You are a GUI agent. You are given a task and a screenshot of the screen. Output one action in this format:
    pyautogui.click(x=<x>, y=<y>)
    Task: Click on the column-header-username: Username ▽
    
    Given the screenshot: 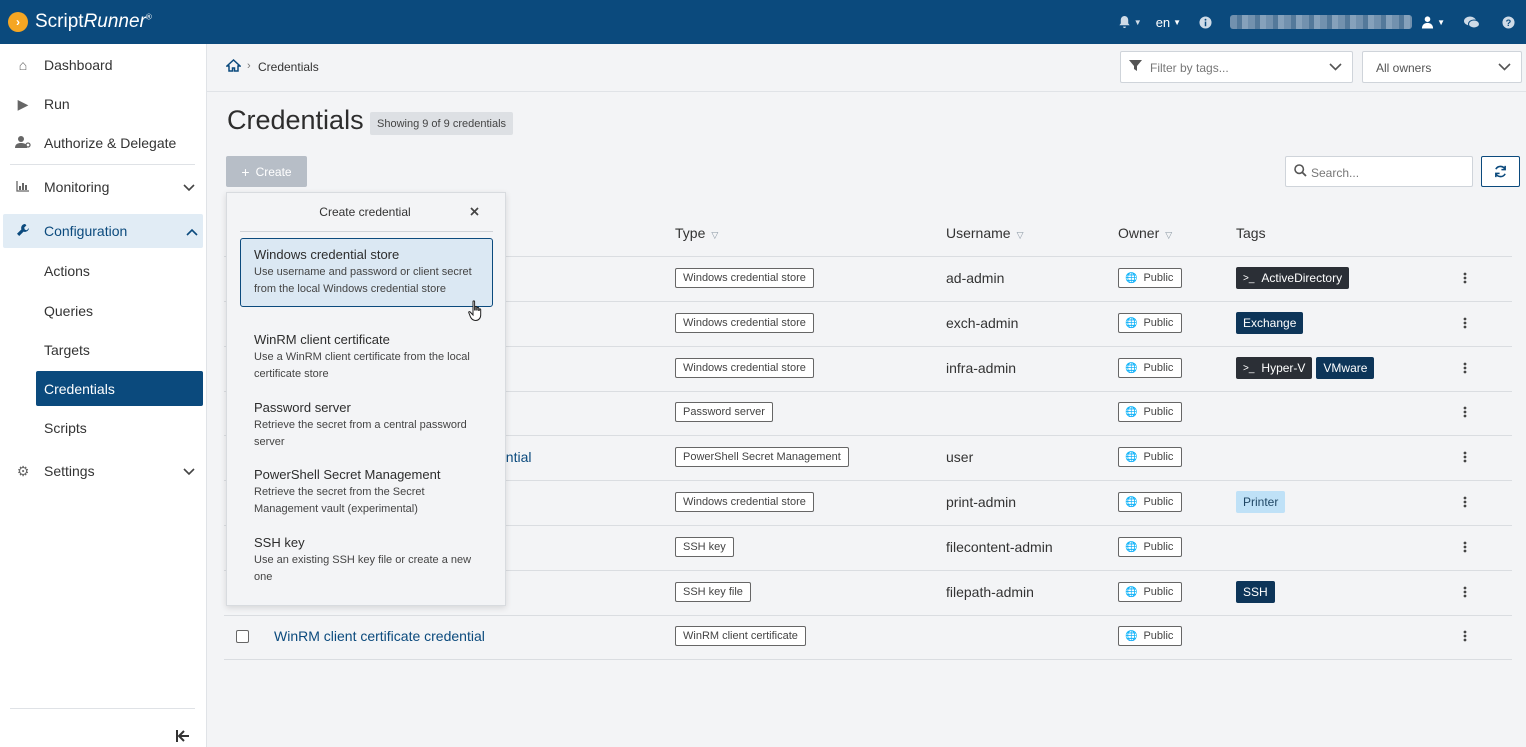 What is the action you would take?
    pyautogui.click(x=985, y=233)
    